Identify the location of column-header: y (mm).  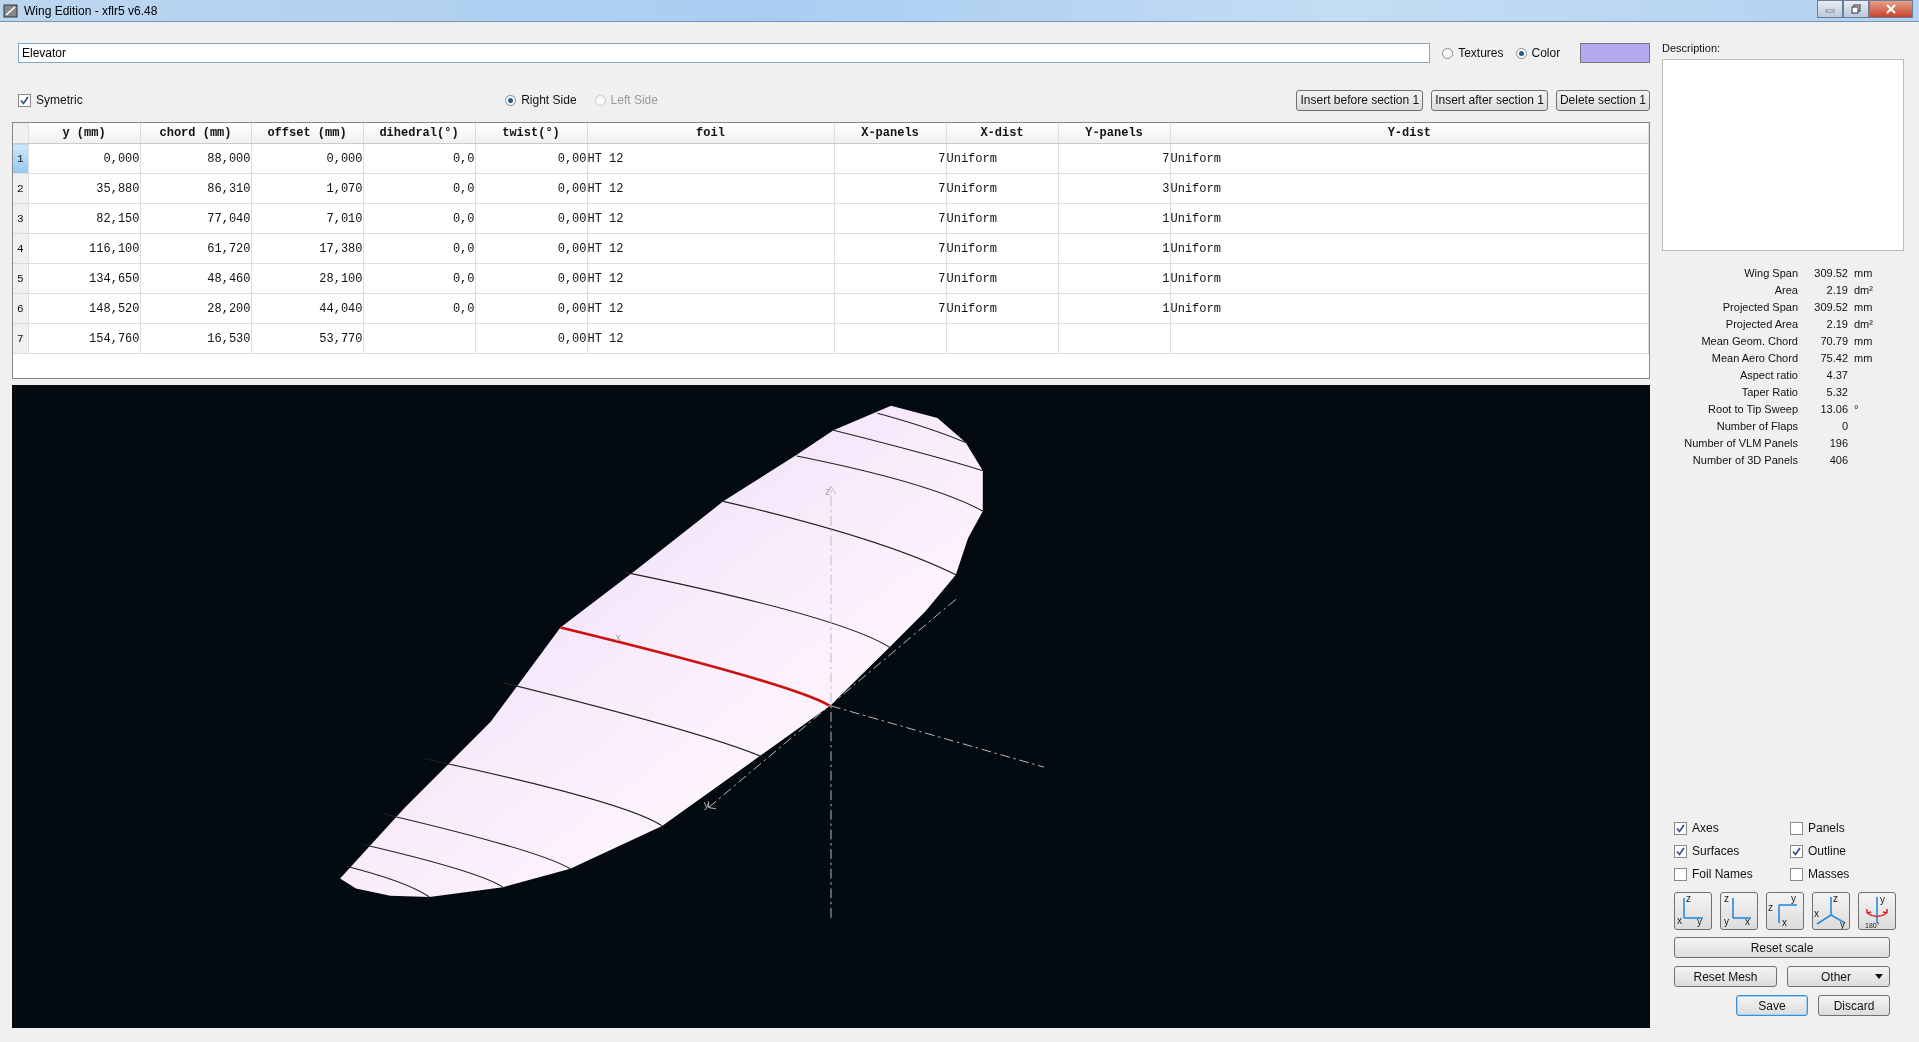
(84, 133).